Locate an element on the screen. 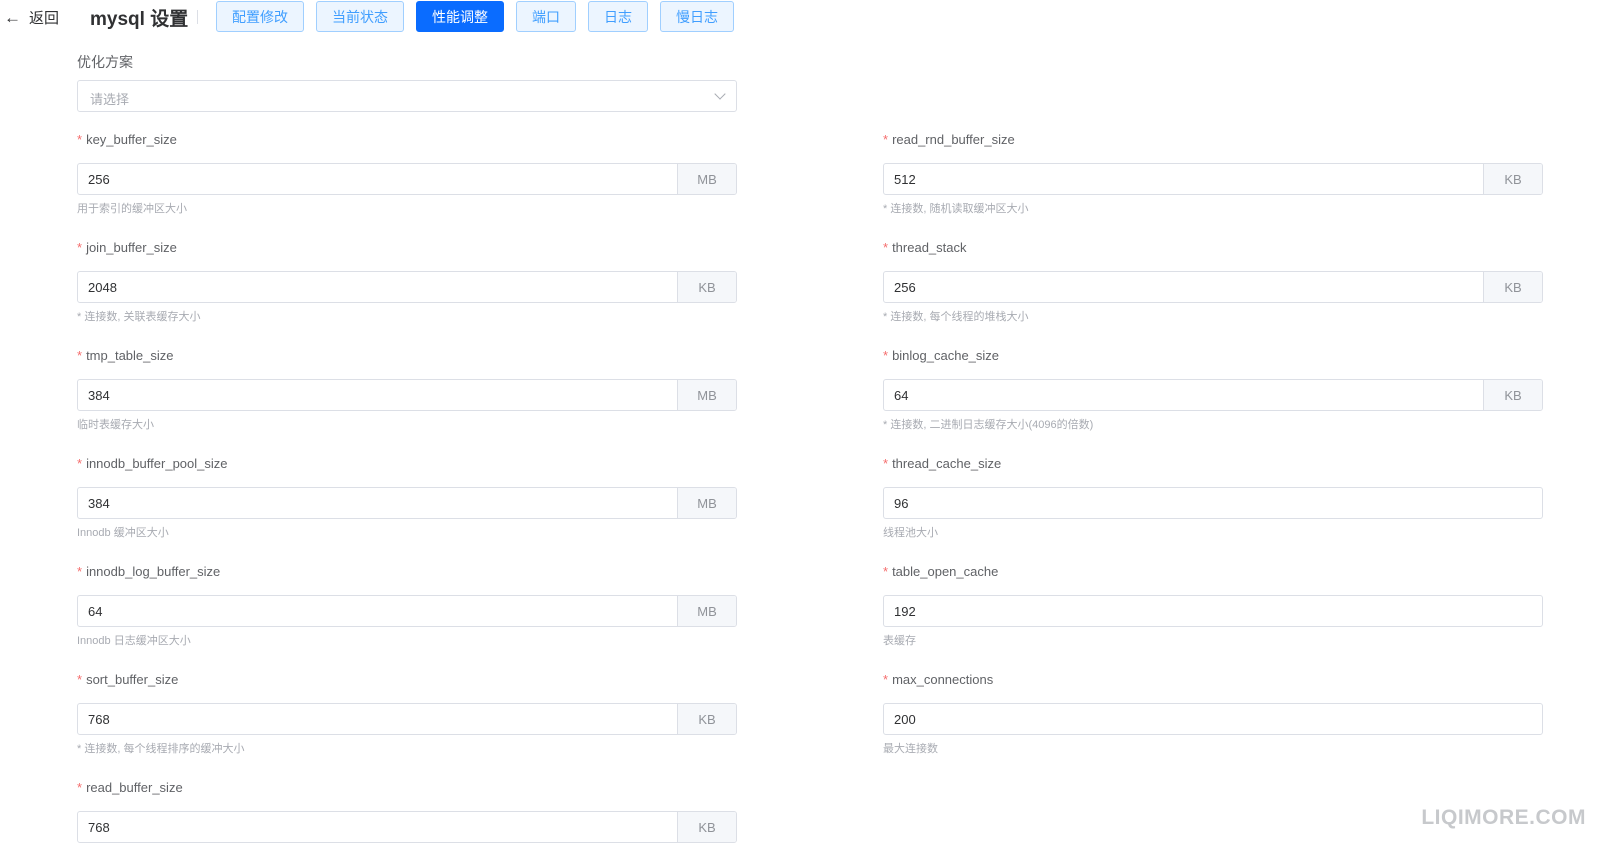 This screenshot has height=855, width=1600. read-rnd-buffer-size-input is located at coordinates (1183, 179).